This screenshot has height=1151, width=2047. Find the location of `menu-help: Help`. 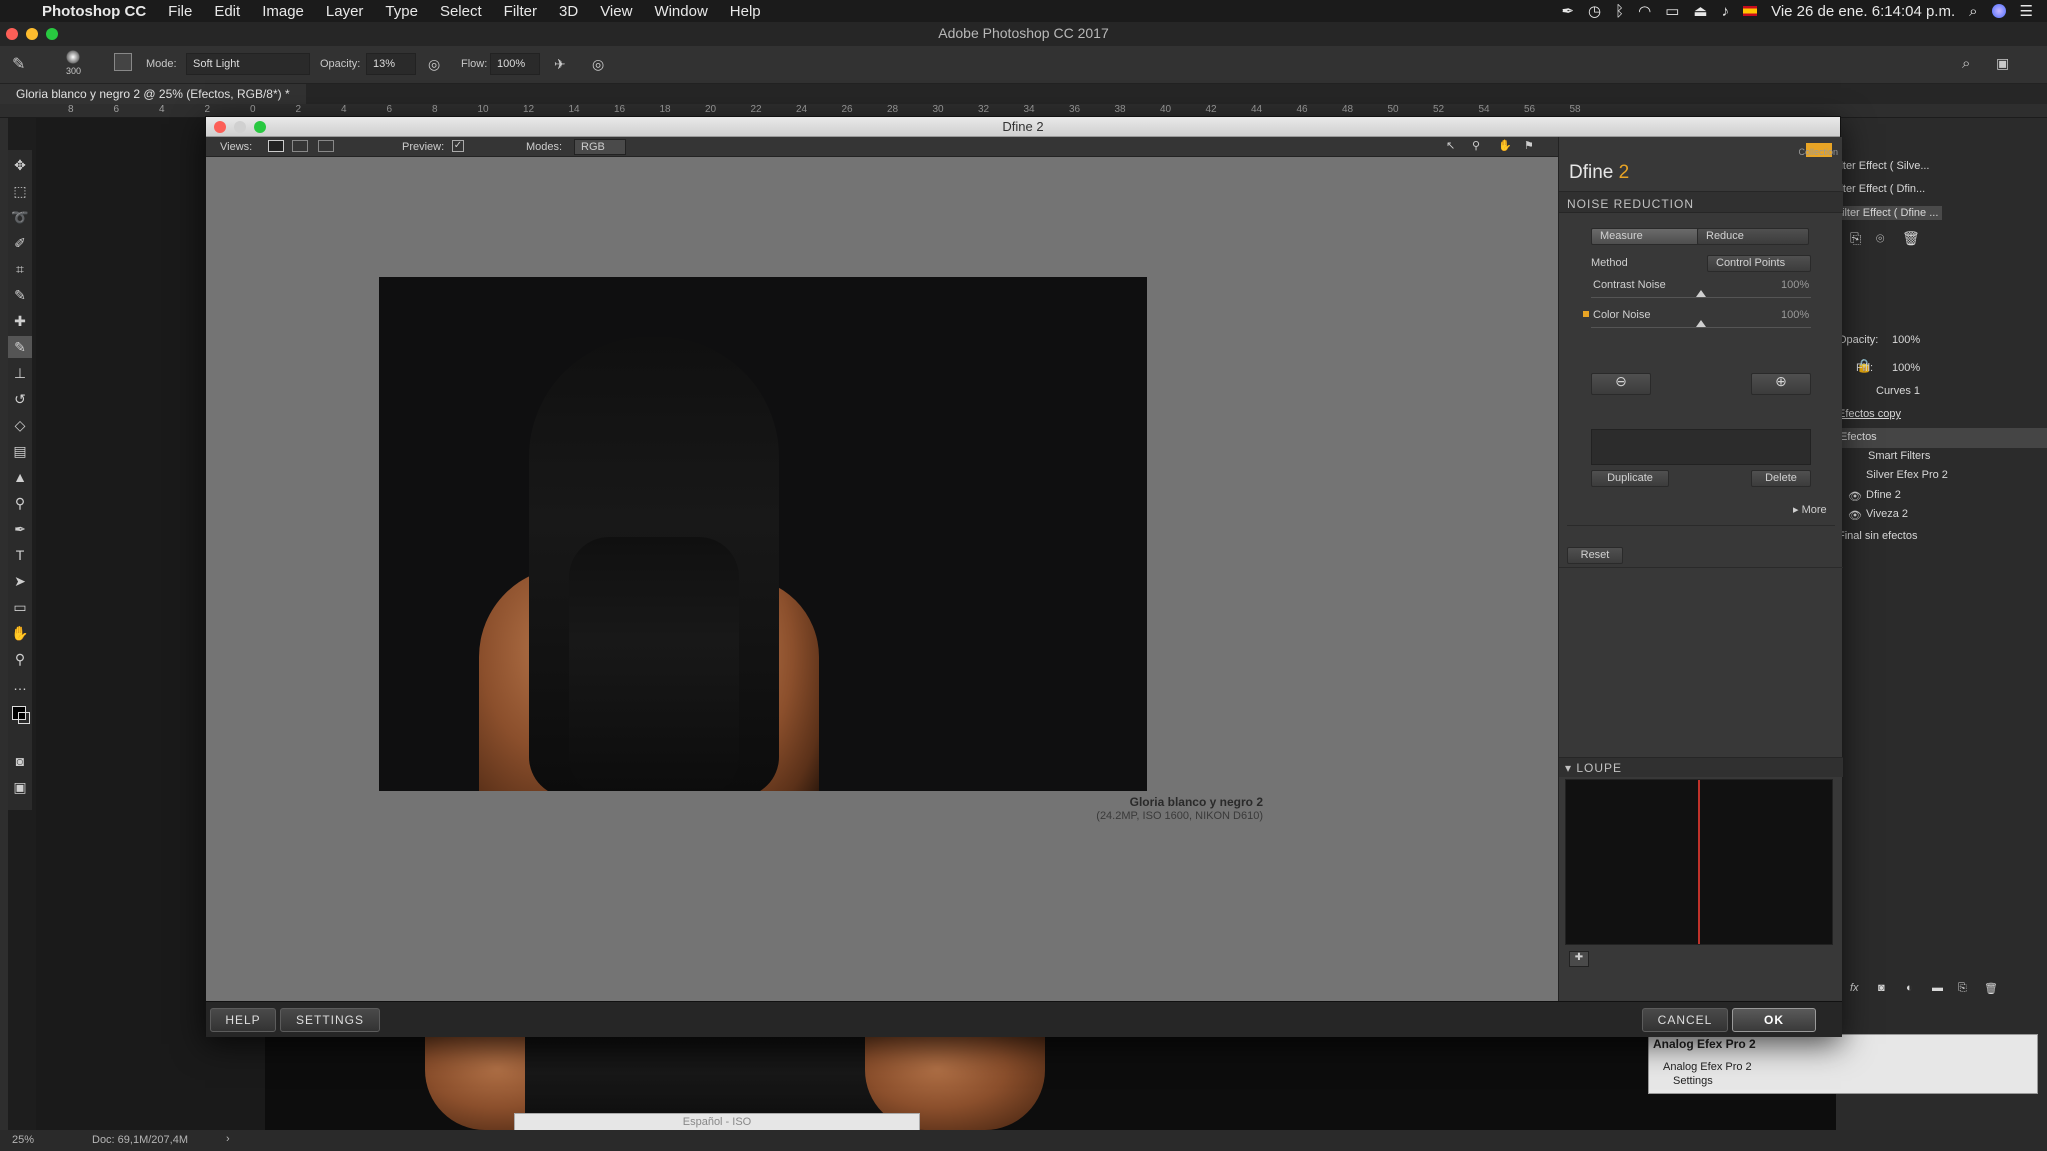

menu-help: Help is located at coordinates (745, 11).